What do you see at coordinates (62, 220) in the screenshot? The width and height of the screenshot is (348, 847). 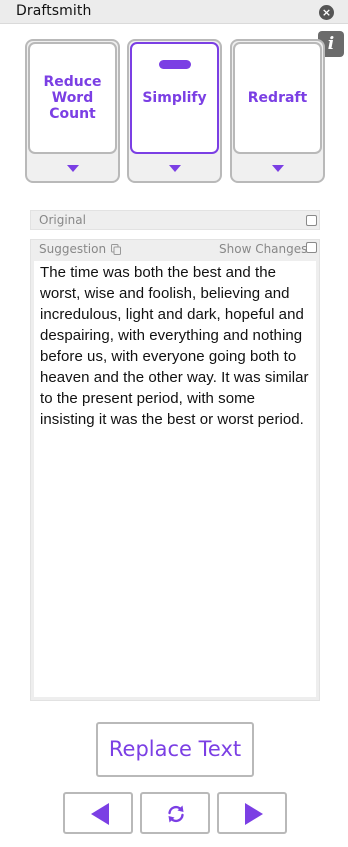 I see `original-label: Original` at bounding box center [62, 220].